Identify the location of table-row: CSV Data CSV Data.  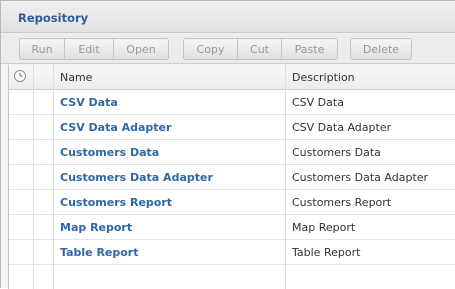
(232, 102).